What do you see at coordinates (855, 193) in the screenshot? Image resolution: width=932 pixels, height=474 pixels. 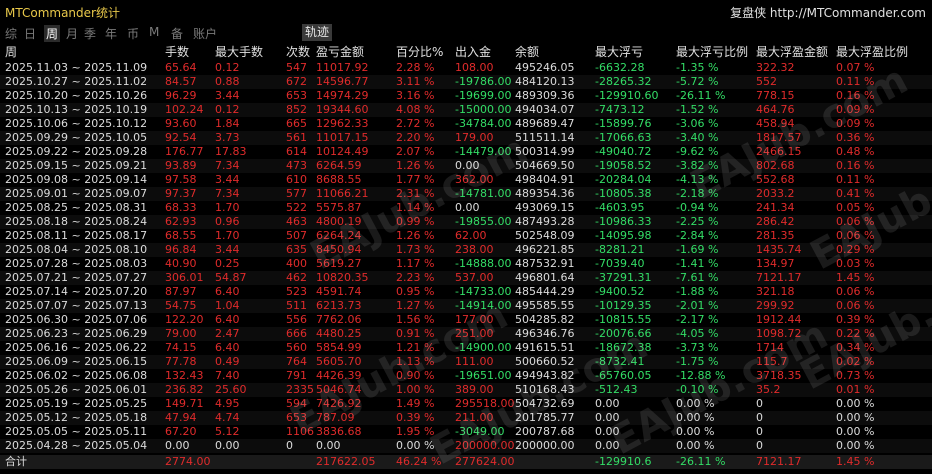 I see `cell-max-float-profit-pct: 0.41 %` at bounding box center [855, 193].